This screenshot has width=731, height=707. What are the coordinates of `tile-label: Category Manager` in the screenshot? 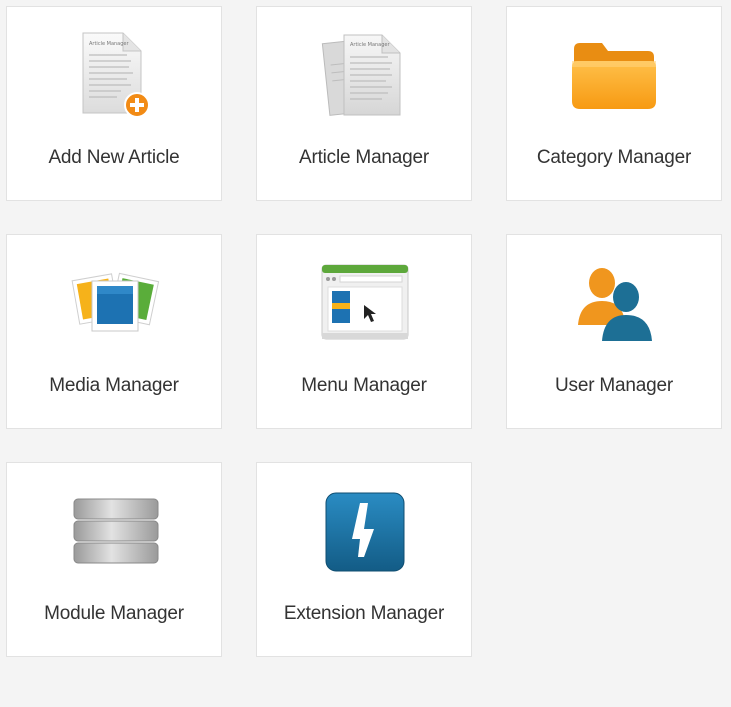 It's located at (614, 157).